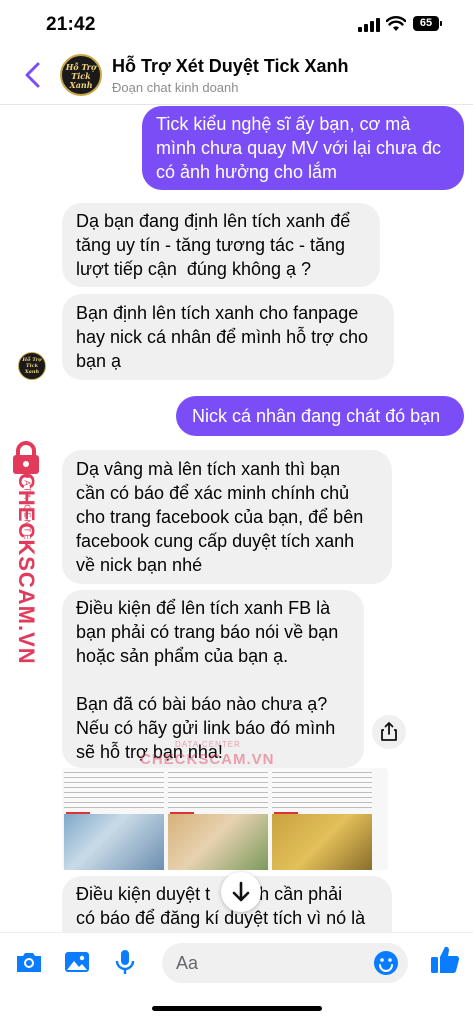 Image resolution: width=473 pixels, height=1025 pixels. I want to click on thumbs-up-icon, so click(445, 960).